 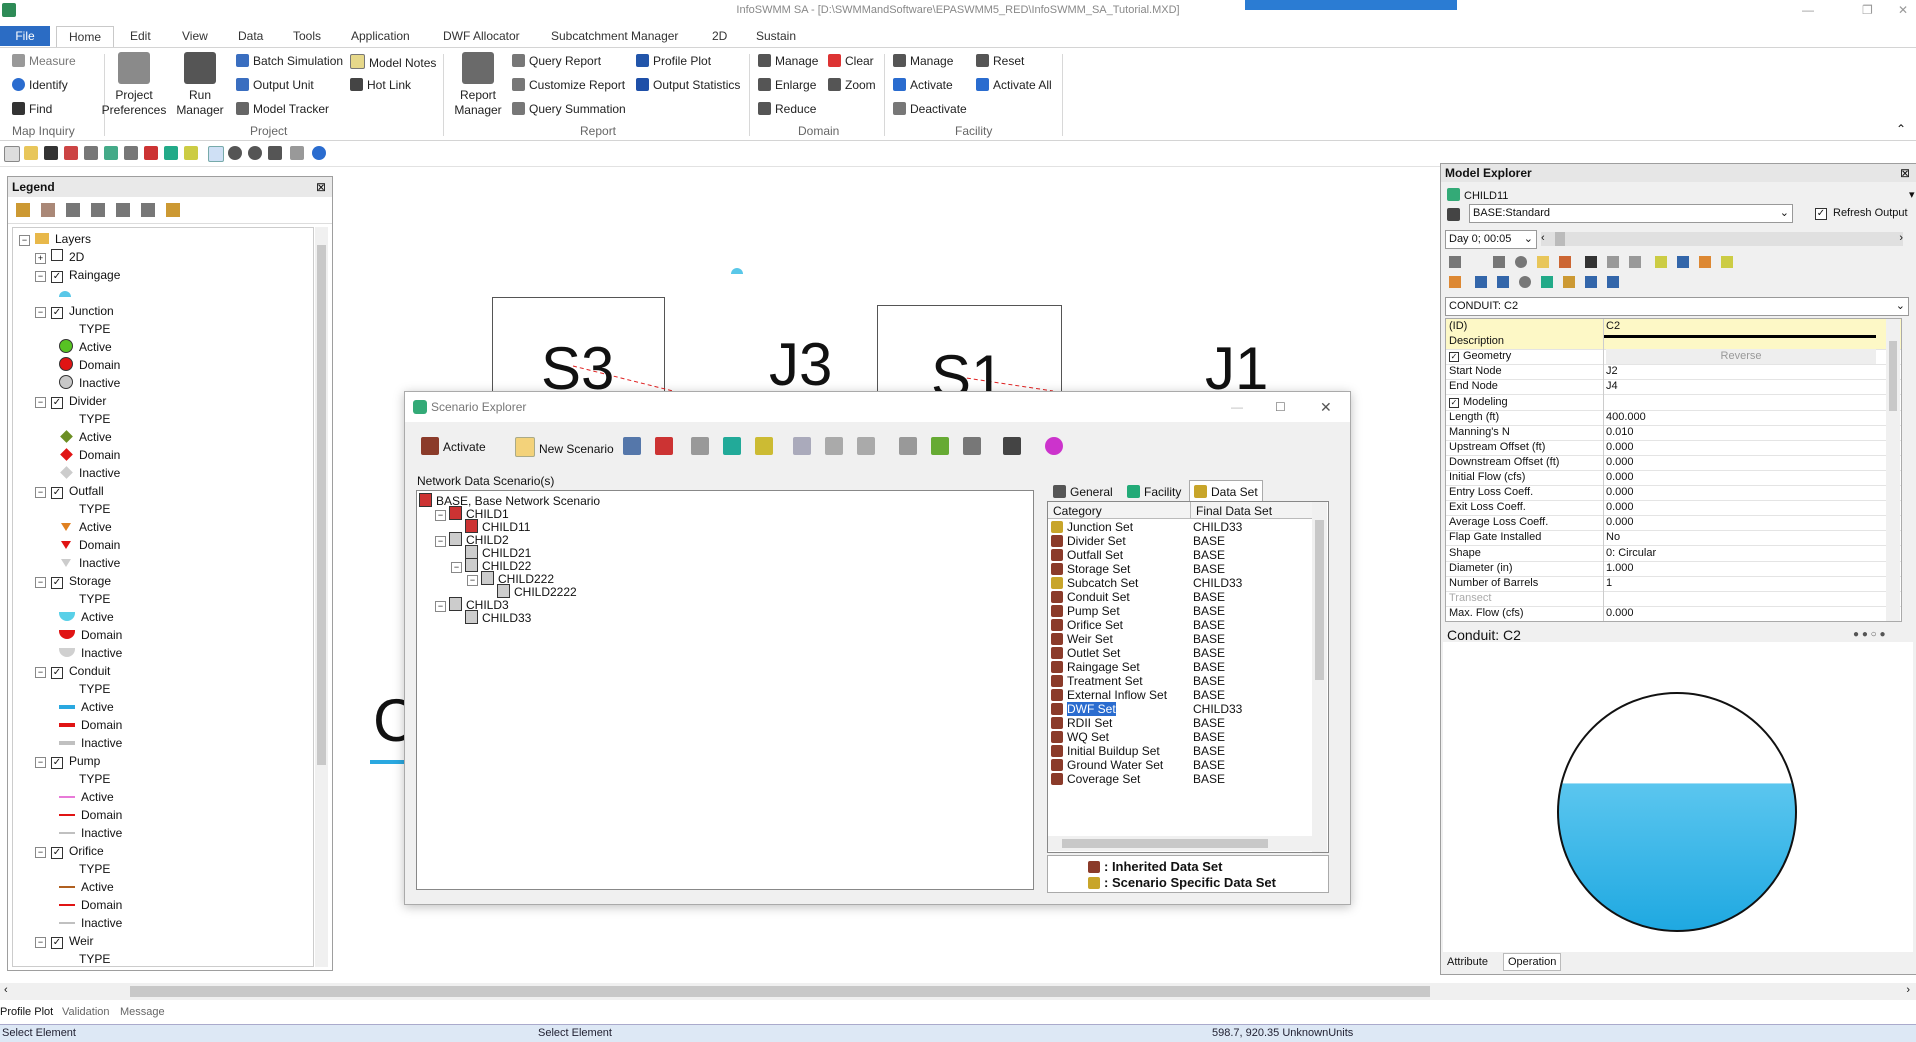 What do you see at coordinates (51, 153) in the screenshot?
I see `save-icon` at bounding box center [51, 153].